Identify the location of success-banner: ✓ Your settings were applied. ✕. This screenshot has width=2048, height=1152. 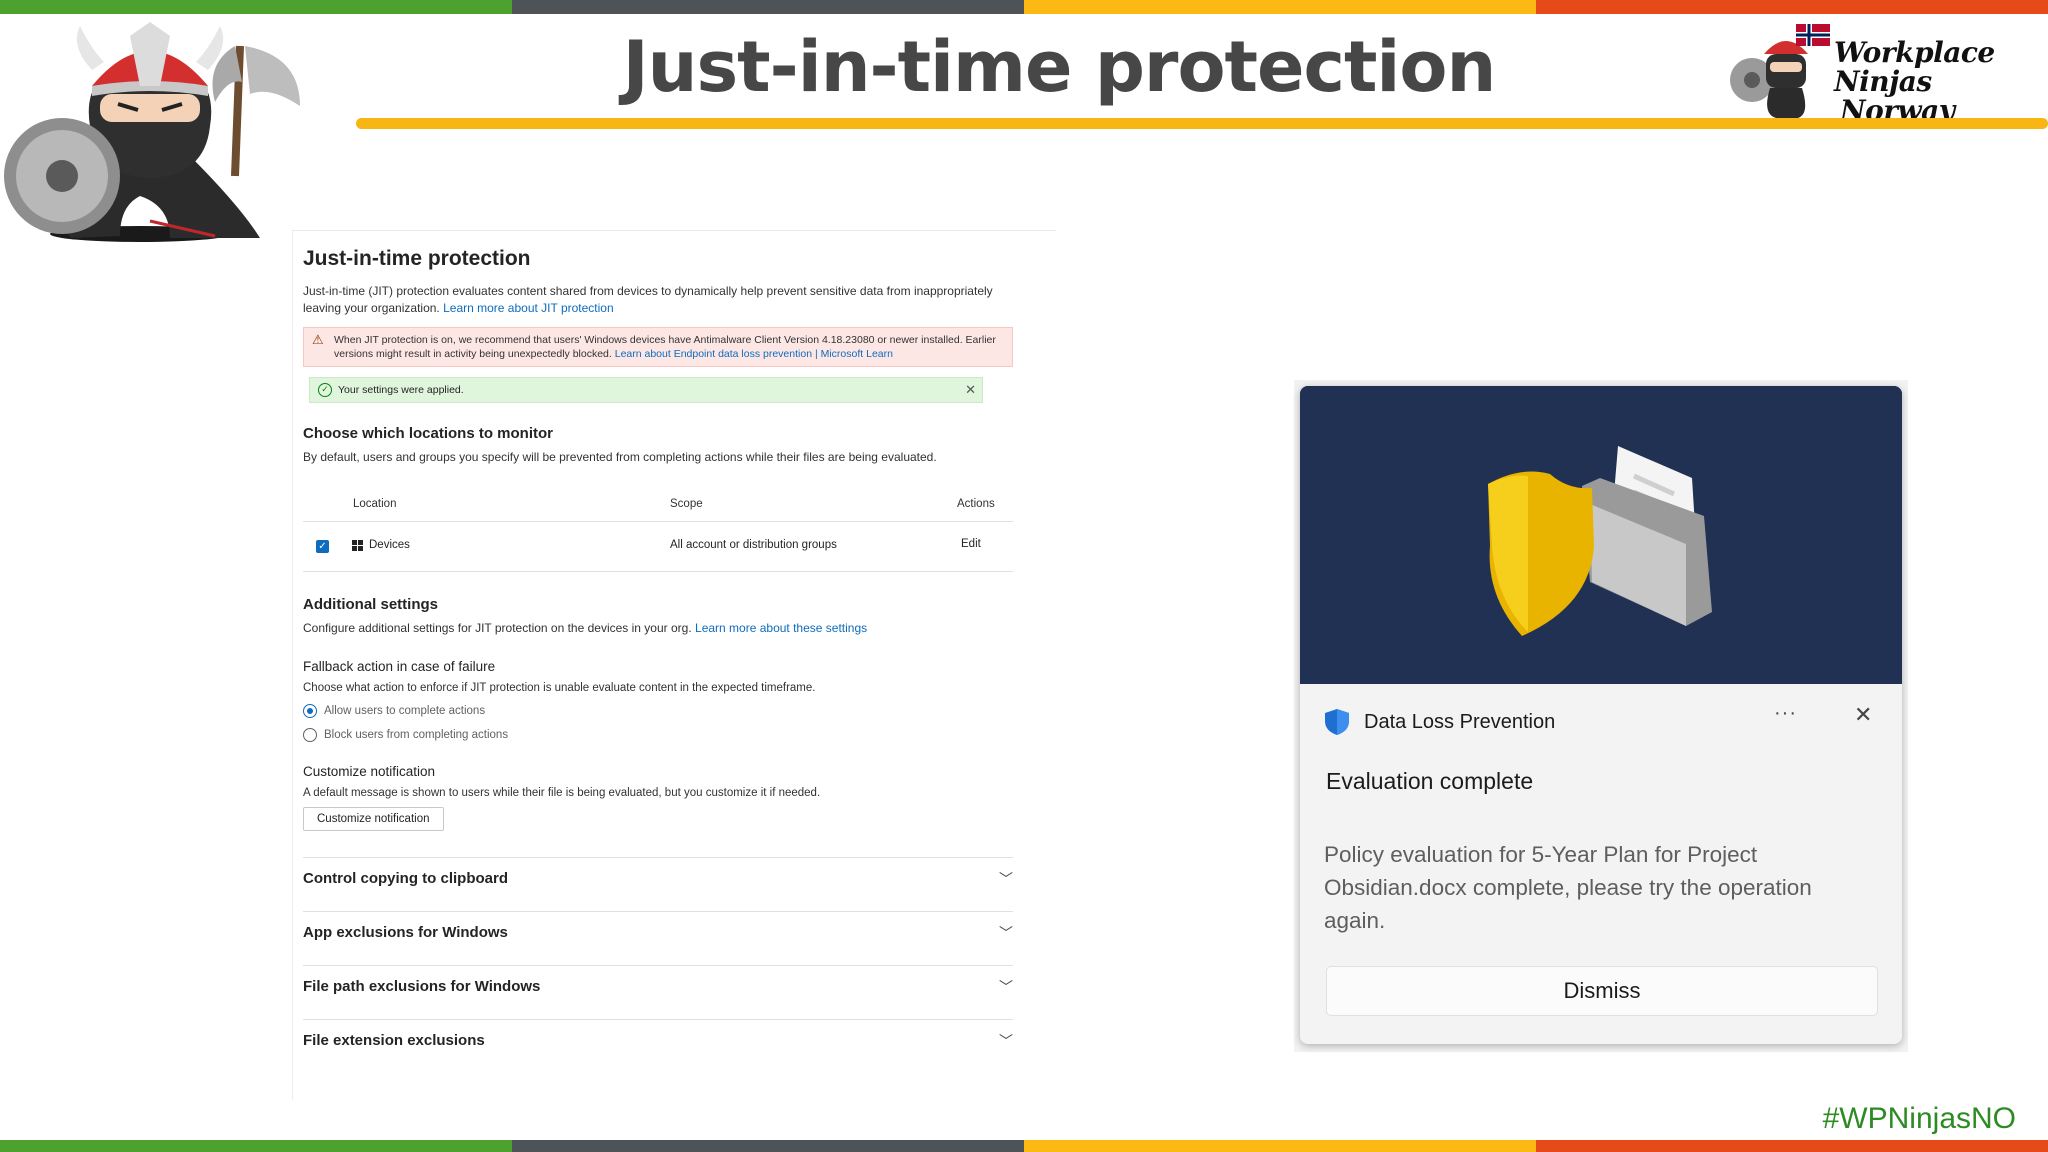
(646, 390).